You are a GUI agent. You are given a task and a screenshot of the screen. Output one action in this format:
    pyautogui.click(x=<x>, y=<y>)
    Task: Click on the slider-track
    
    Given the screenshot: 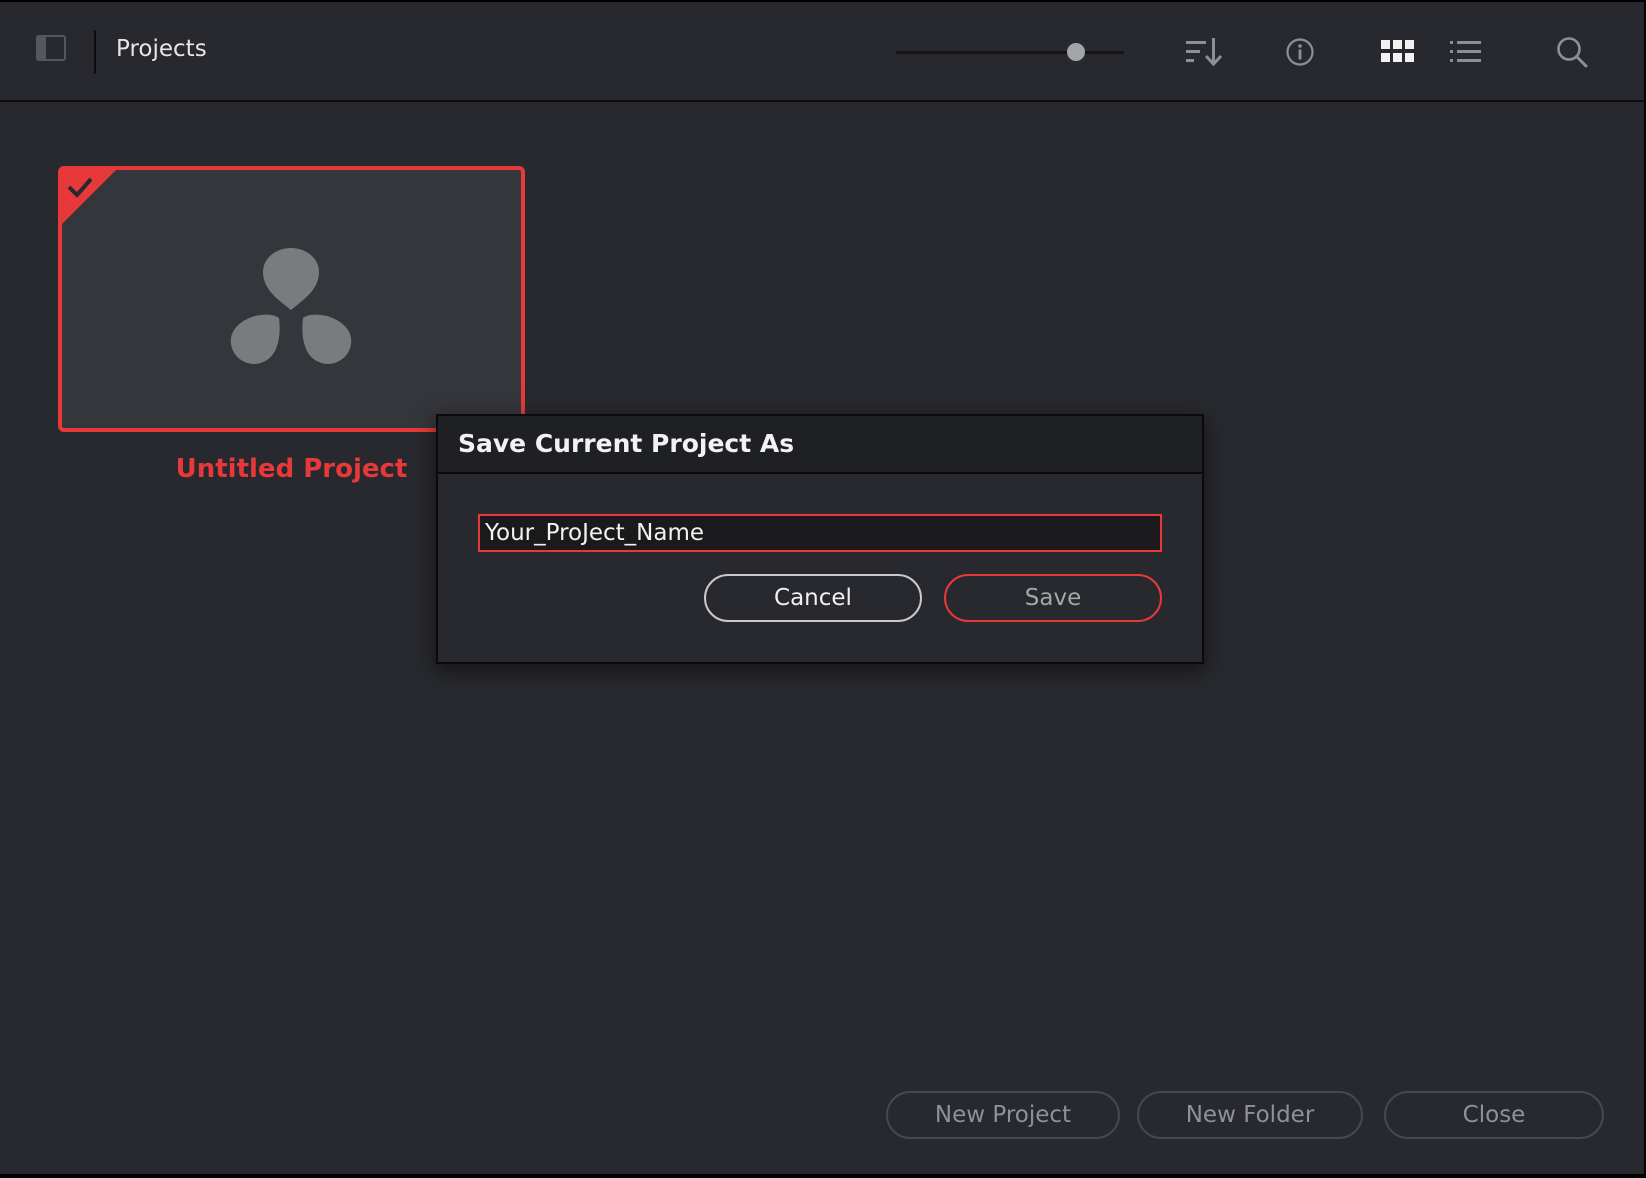 What is the action you would take?
    pyautogui.click(x=1010, y=52)
    